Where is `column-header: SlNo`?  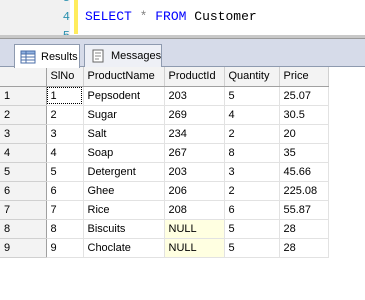
column-header: SlNo is located at coordinates (65, 77).